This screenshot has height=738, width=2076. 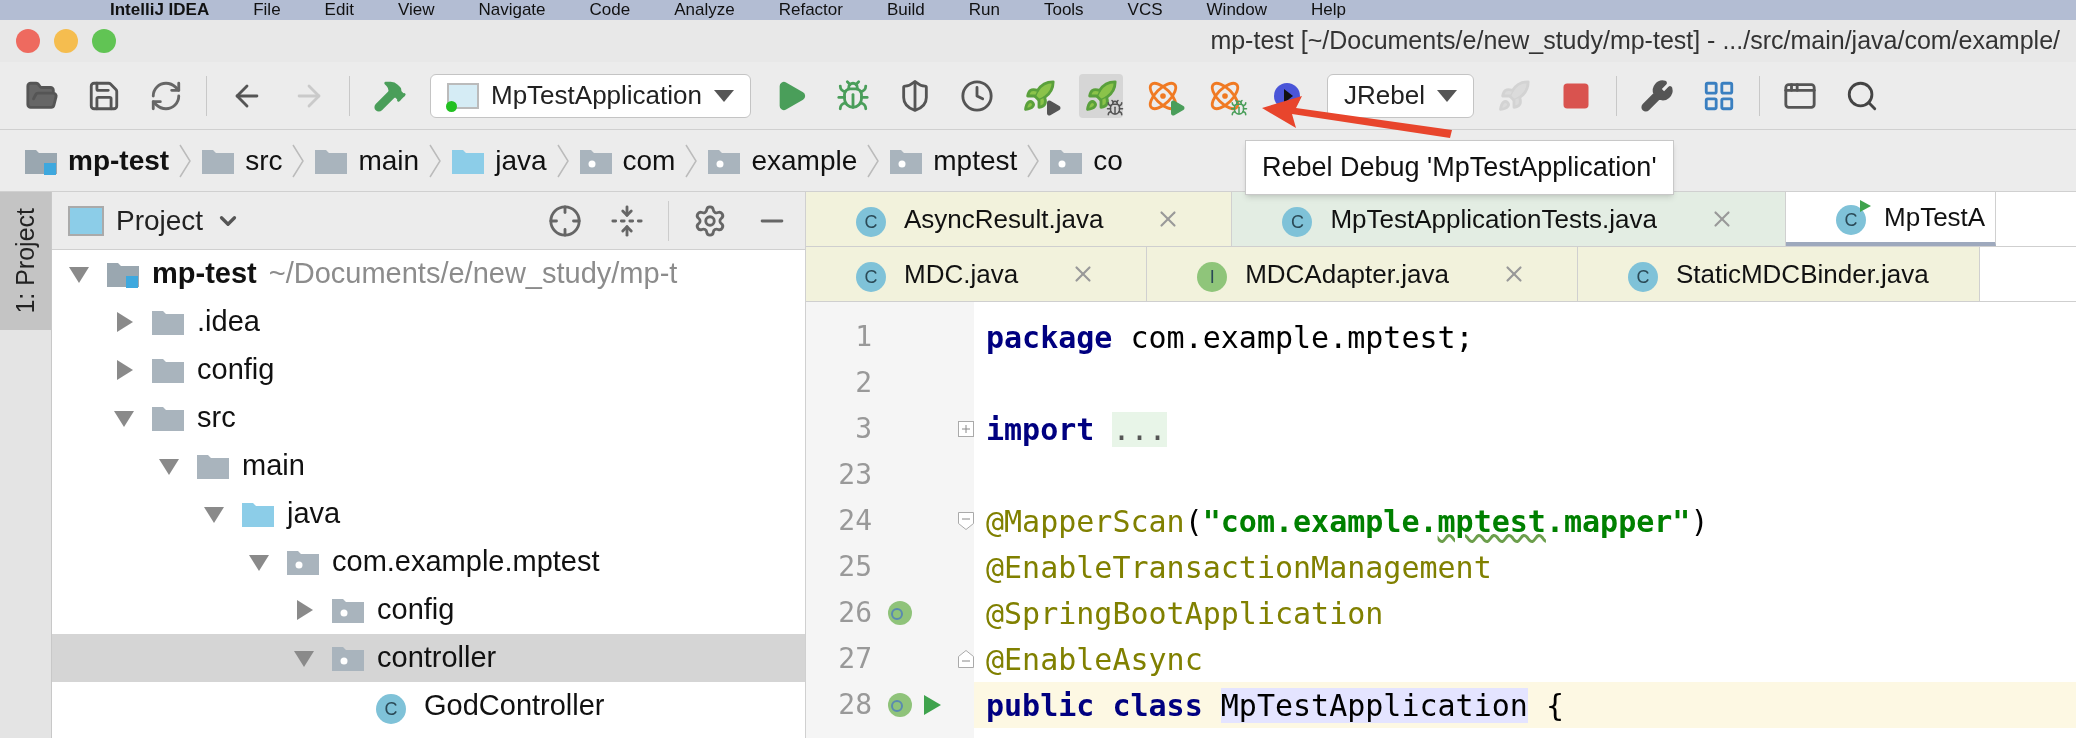 I want to click on close-window-button, so click(x=28, y=41).